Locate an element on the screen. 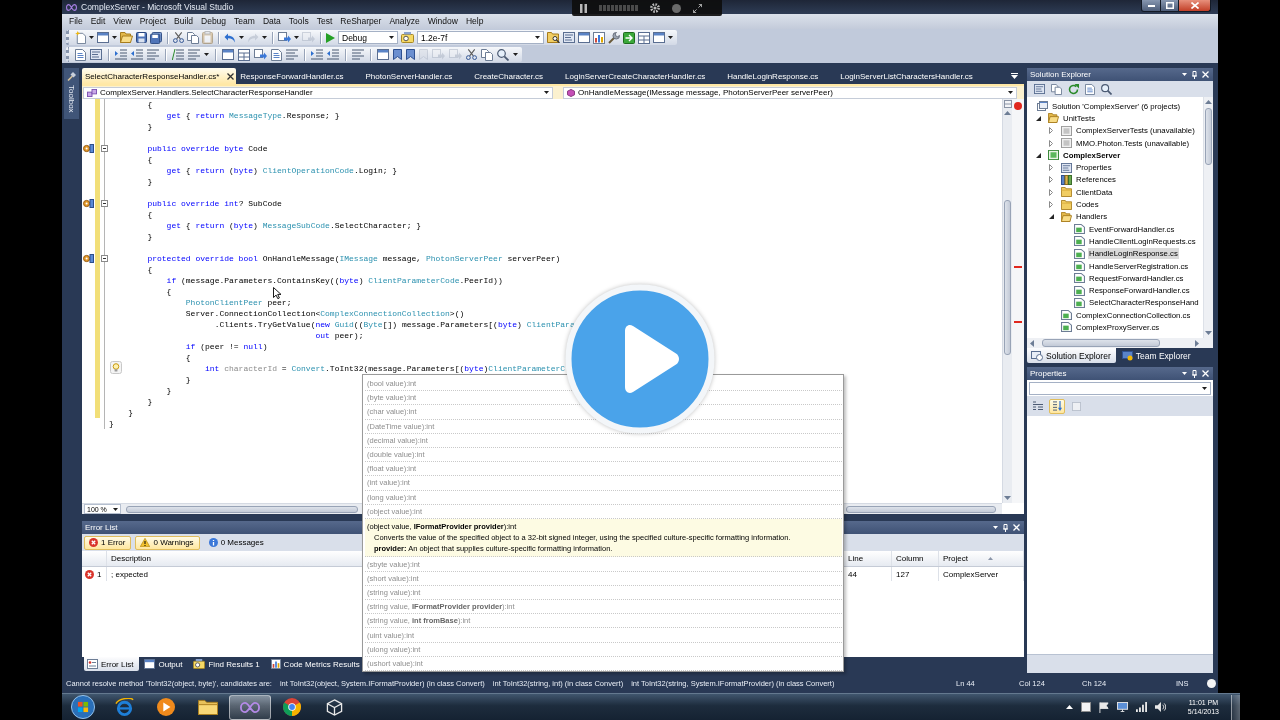 This screenshot has width=1280, height=720. menu-item: Help is located at coordinates (474, 21).